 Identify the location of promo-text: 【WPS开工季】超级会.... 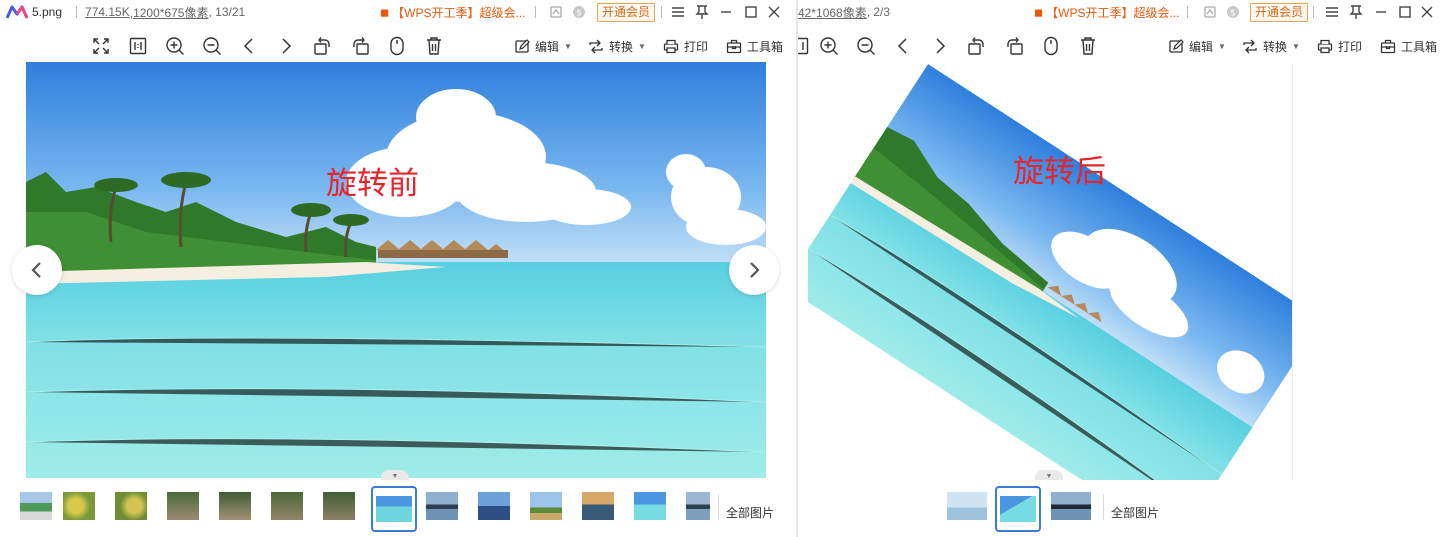
(459, 13).